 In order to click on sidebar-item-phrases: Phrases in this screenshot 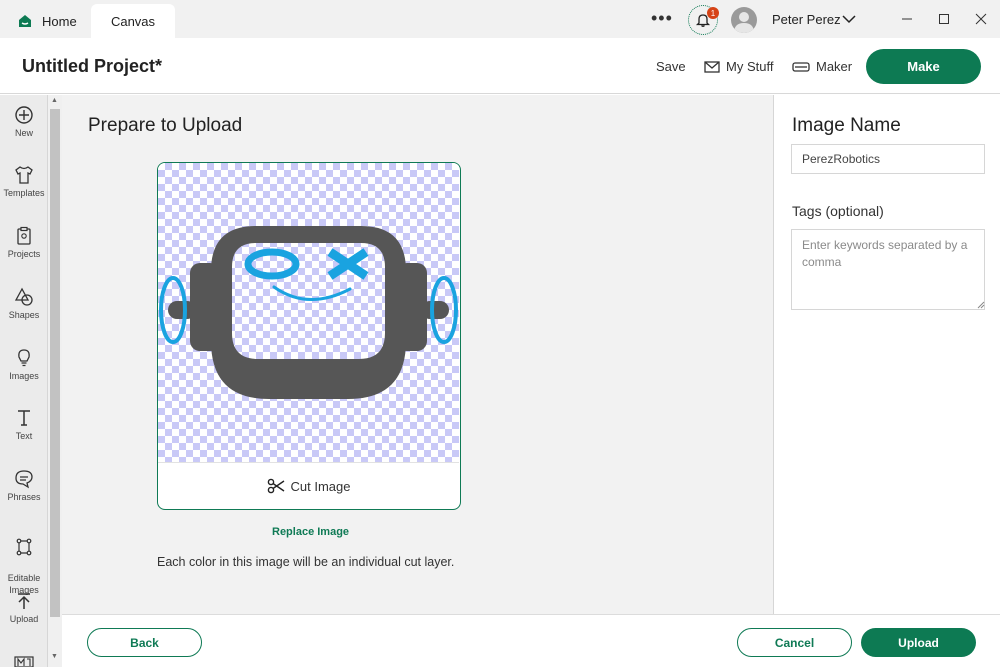, I will do `click(24, 485)`.